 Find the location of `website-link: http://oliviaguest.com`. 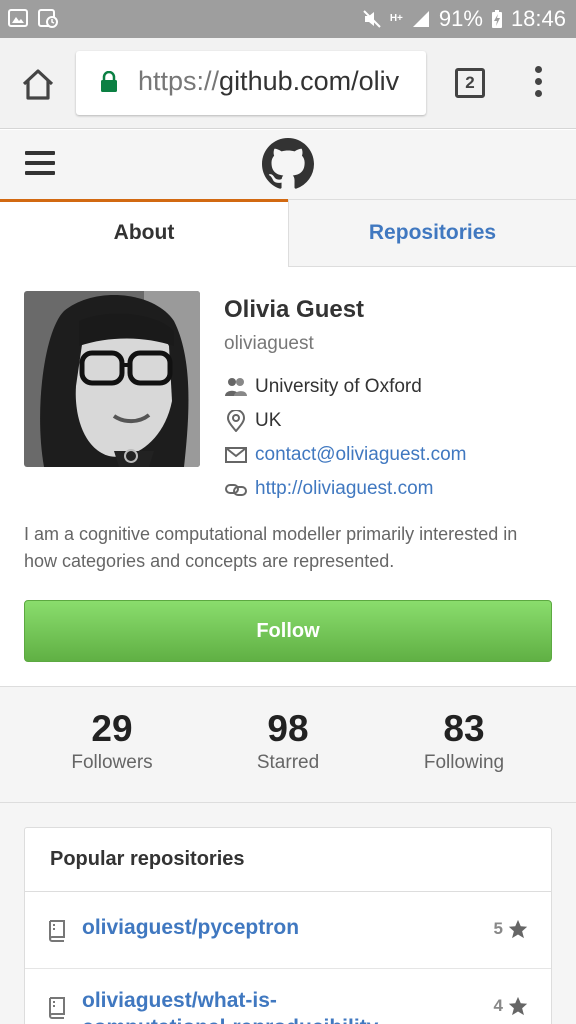

website-link: http://oliviaguest.com is located at coordinates (344, 489).